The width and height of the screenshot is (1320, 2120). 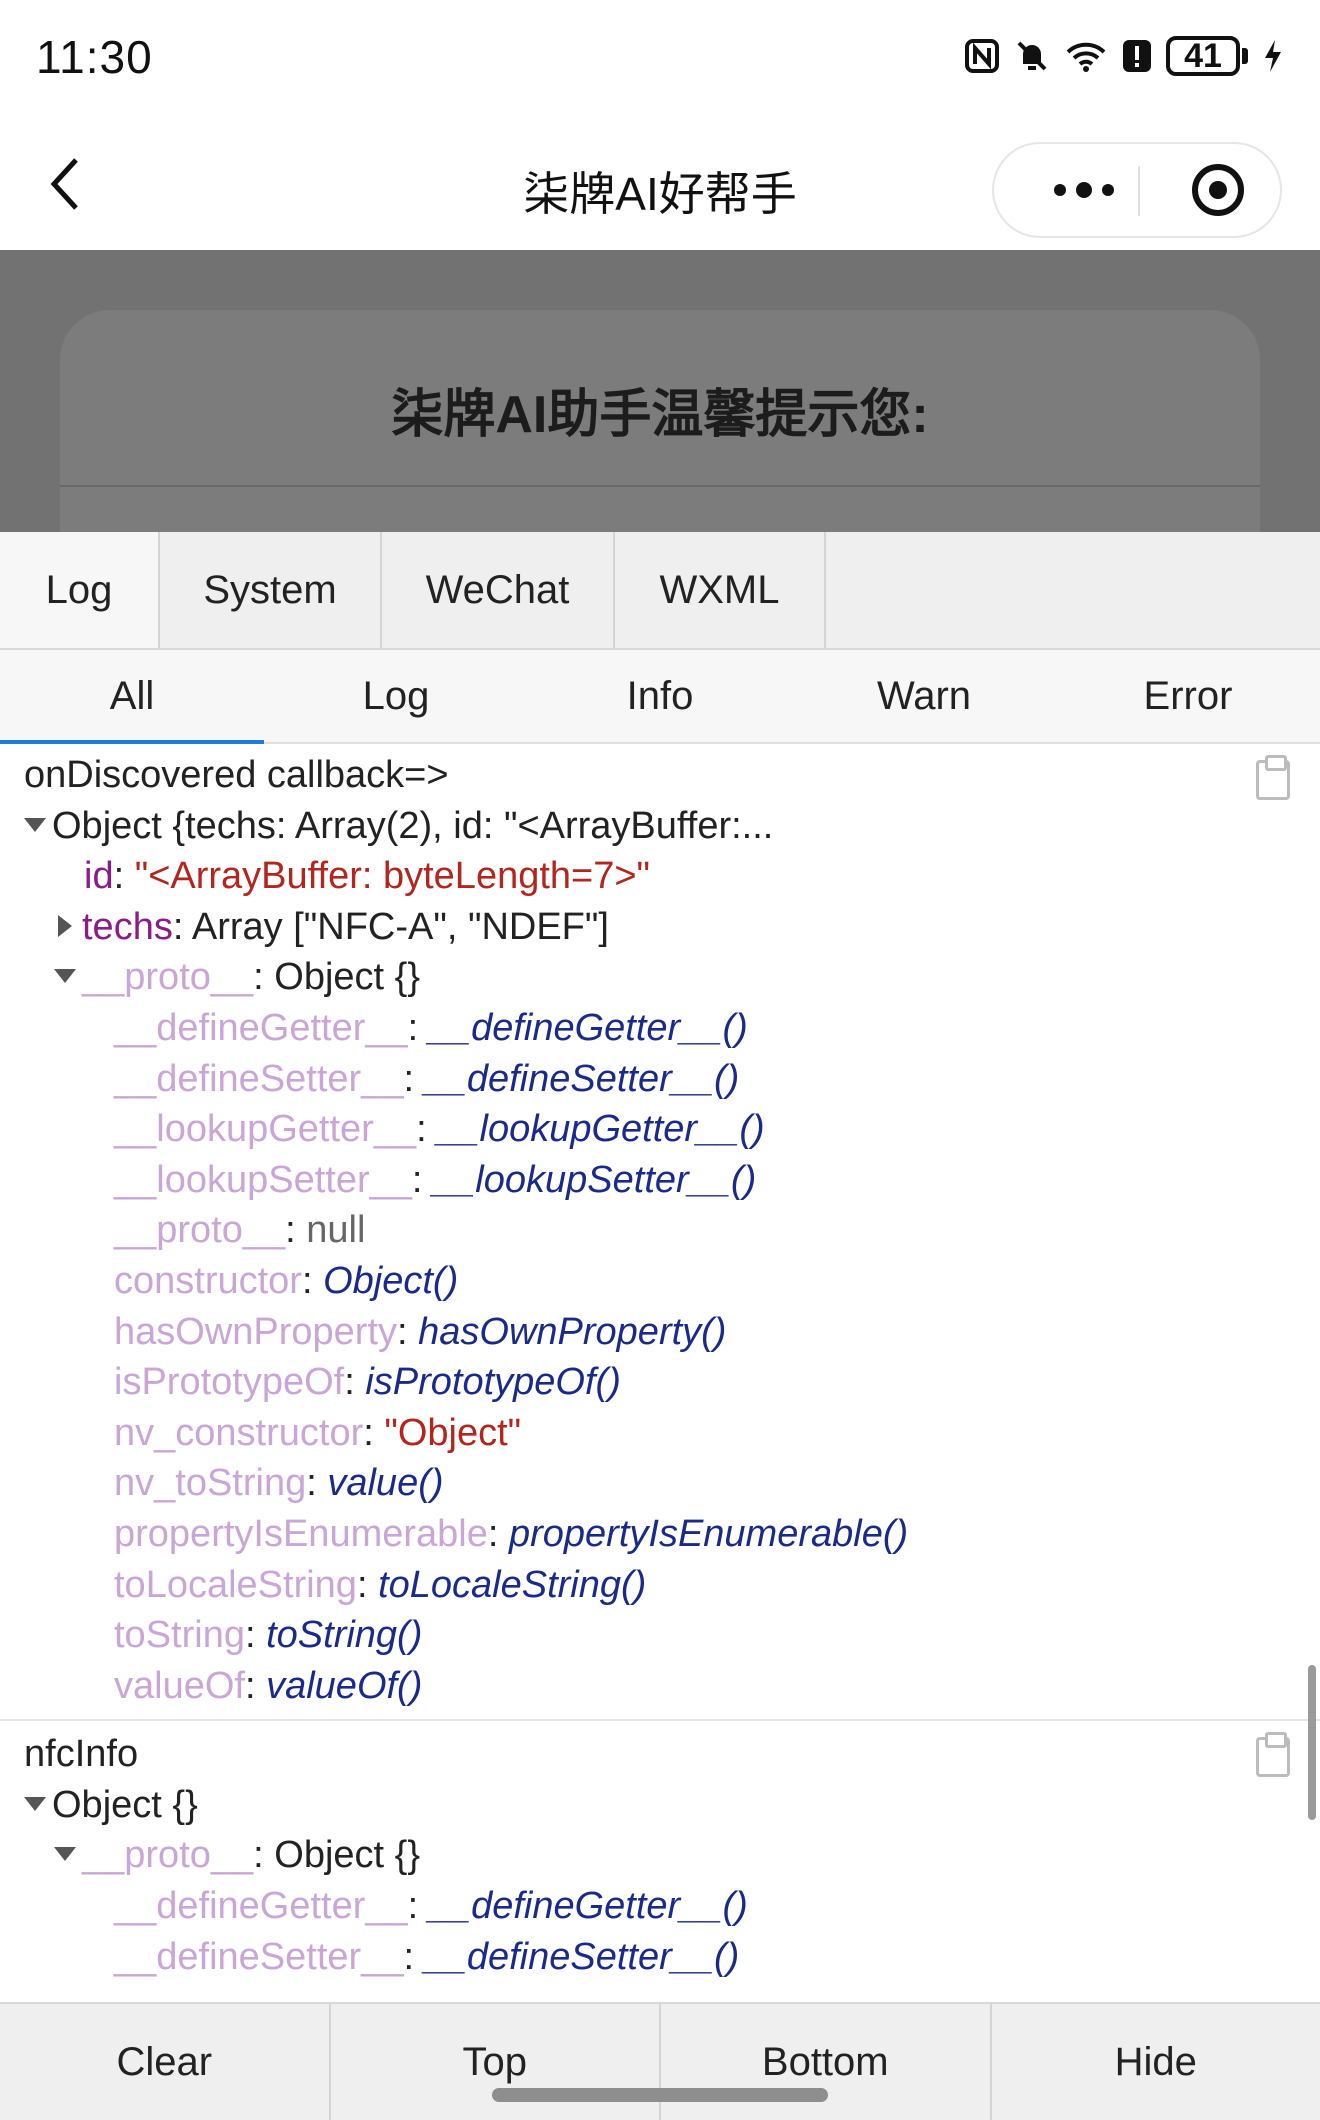 I want to click on scrollbar, so click(x=1312, y=1742).